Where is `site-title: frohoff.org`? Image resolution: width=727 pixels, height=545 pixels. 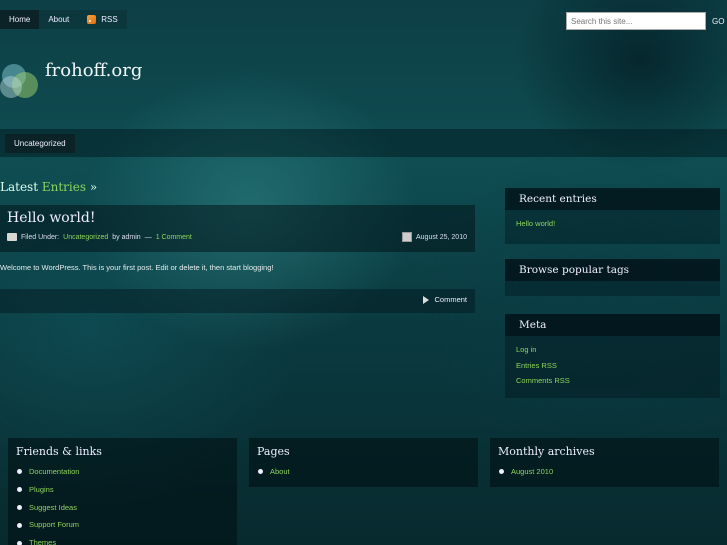
site-title: frohoff.org is located at coordinates (93, 70).